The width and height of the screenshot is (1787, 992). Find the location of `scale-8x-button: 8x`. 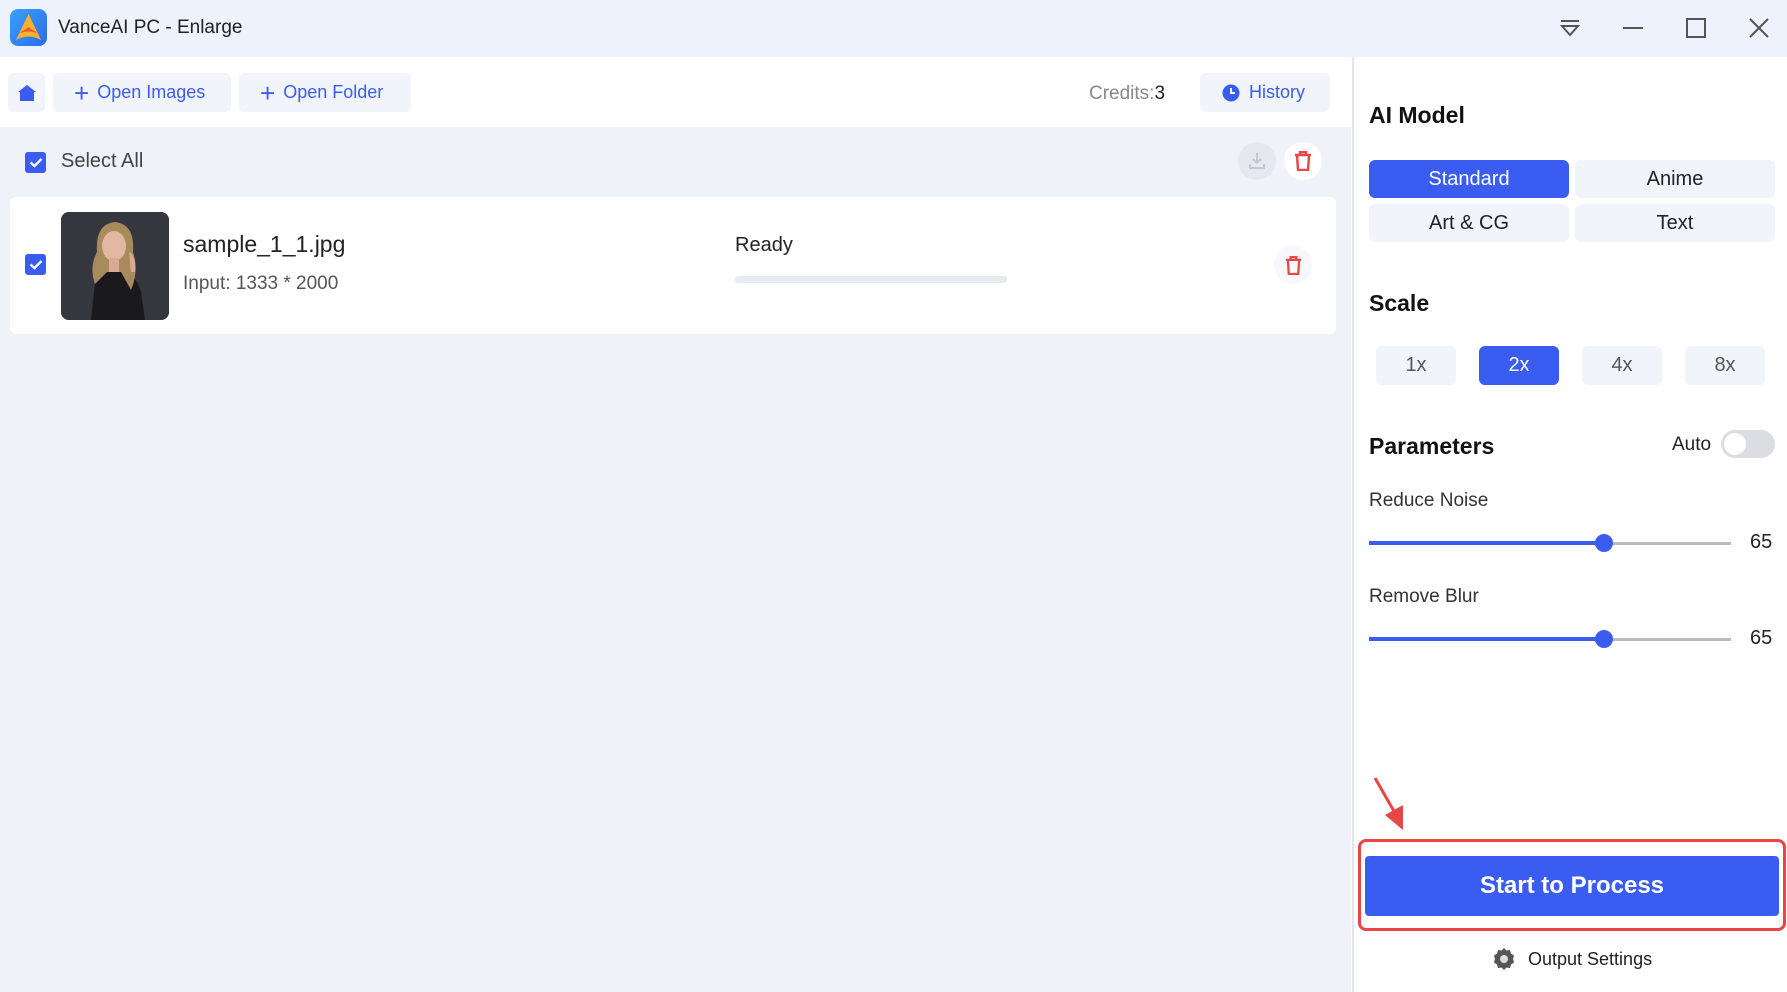

scale-8x-button: 8x is located at coordinates (1725, 365).